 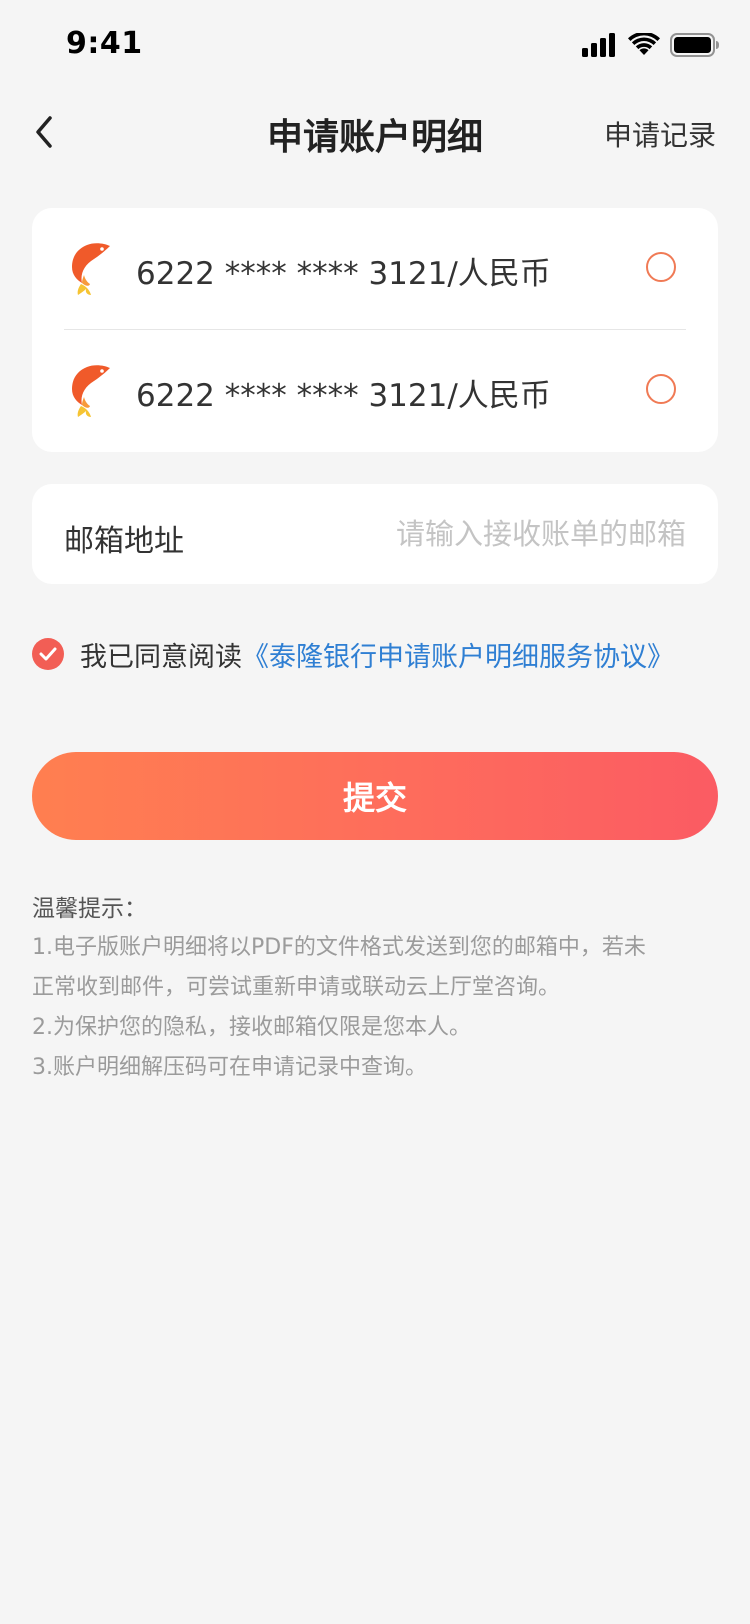 What do you see at coordinates (89, 909) in the screenshot?
I see `tips-title: 温馨提示：` at bounding box center [89, 909].